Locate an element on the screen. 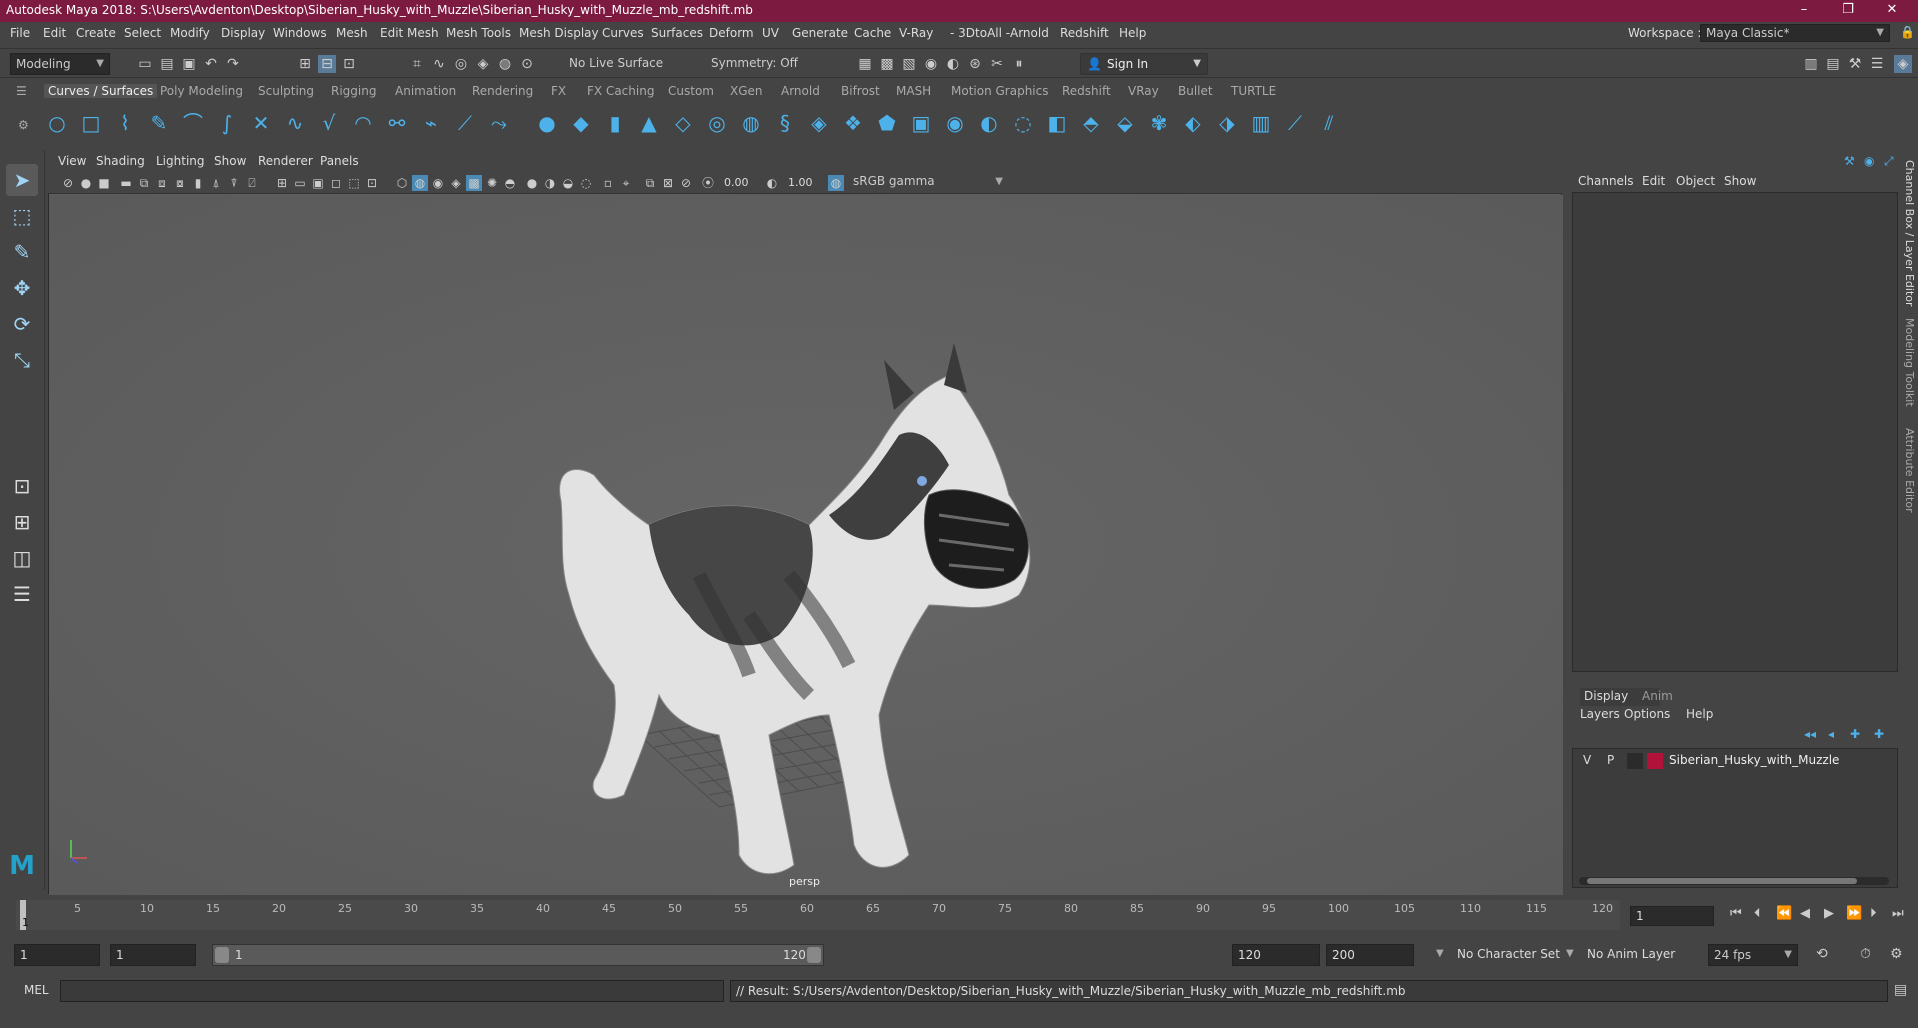  render-globe-icon: ⊛ is located at coordinates (975, 64).